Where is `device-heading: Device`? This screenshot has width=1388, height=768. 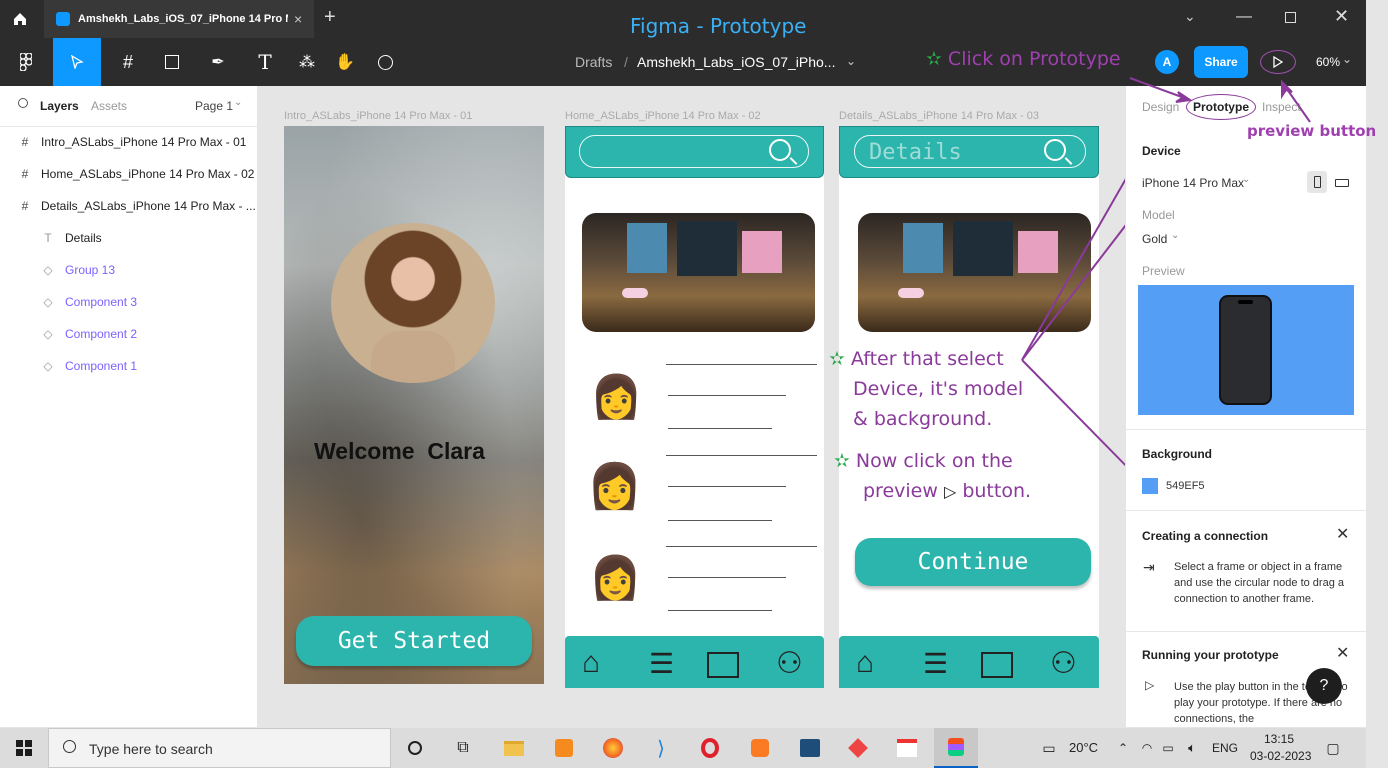
device-heading: Device is located at coordinates (1161, 151).